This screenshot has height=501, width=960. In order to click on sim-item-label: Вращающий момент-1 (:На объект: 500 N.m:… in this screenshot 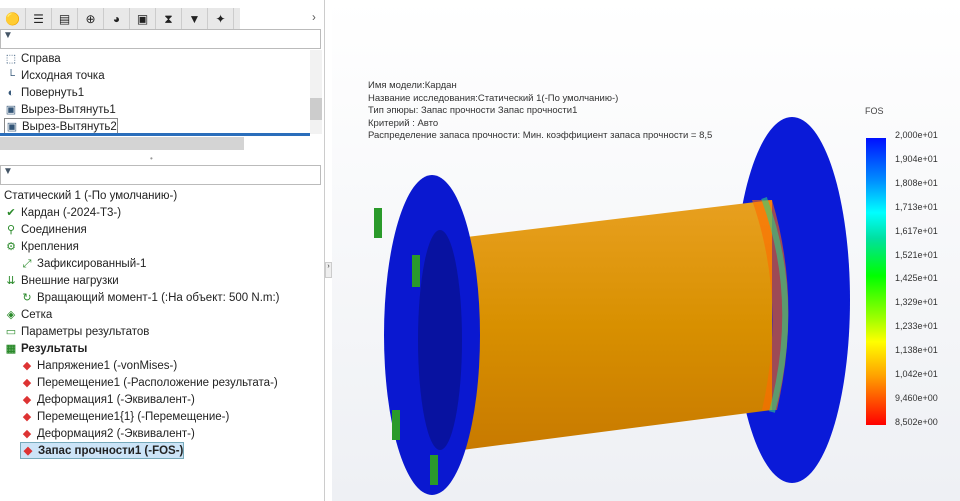, I will do `click(158, 297)`.